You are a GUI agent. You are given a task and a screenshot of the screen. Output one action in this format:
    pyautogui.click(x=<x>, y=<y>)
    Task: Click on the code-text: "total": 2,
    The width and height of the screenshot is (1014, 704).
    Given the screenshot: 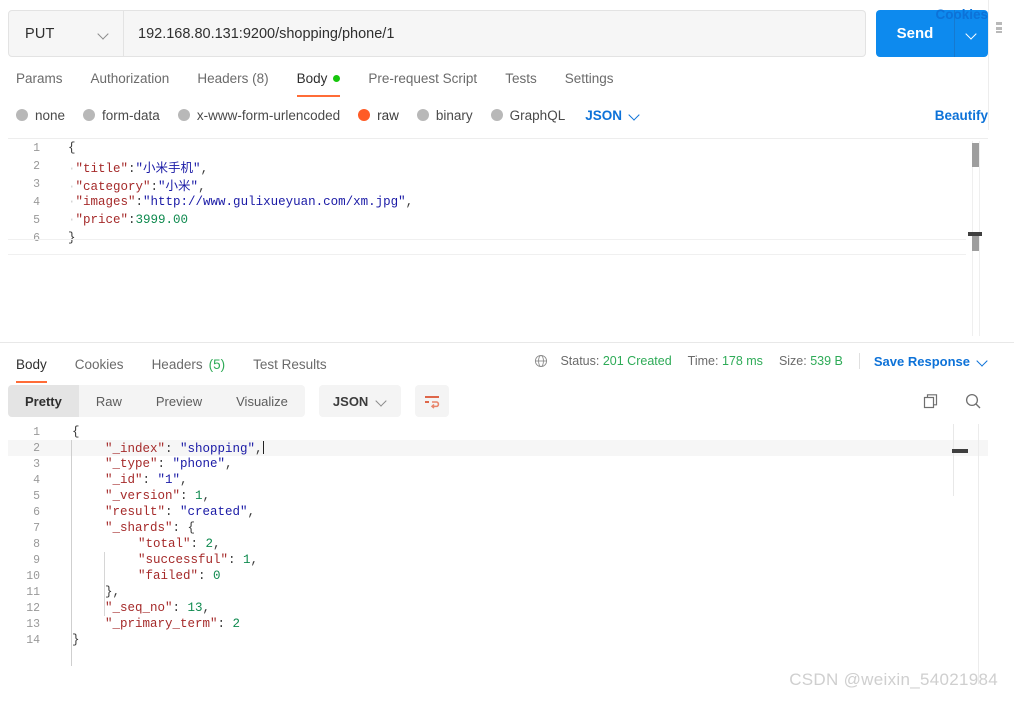 What is the action you would take?
    pyautogui.click(x=137, y=544)
    